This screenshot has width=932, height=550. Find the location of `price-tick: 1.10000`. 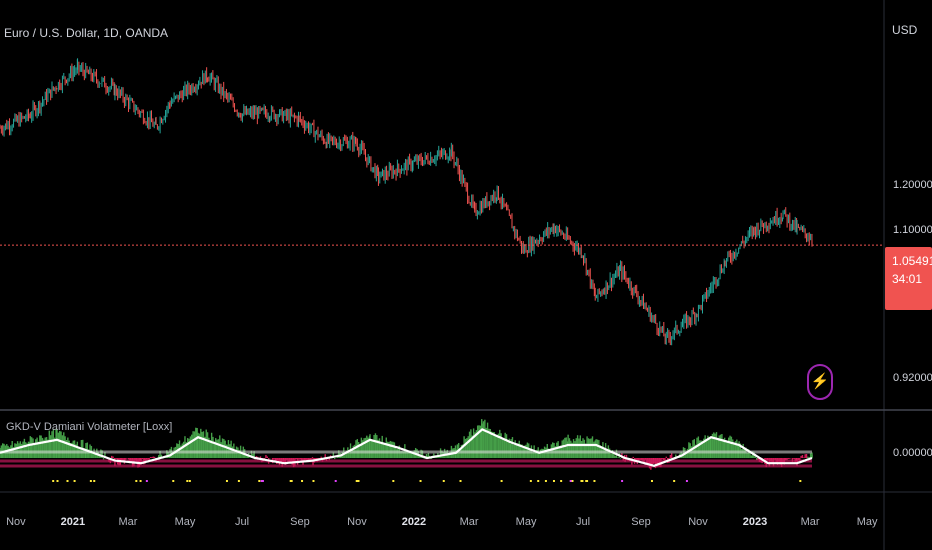

price-tick: 1.10000 is located at coordinates (912, 230).